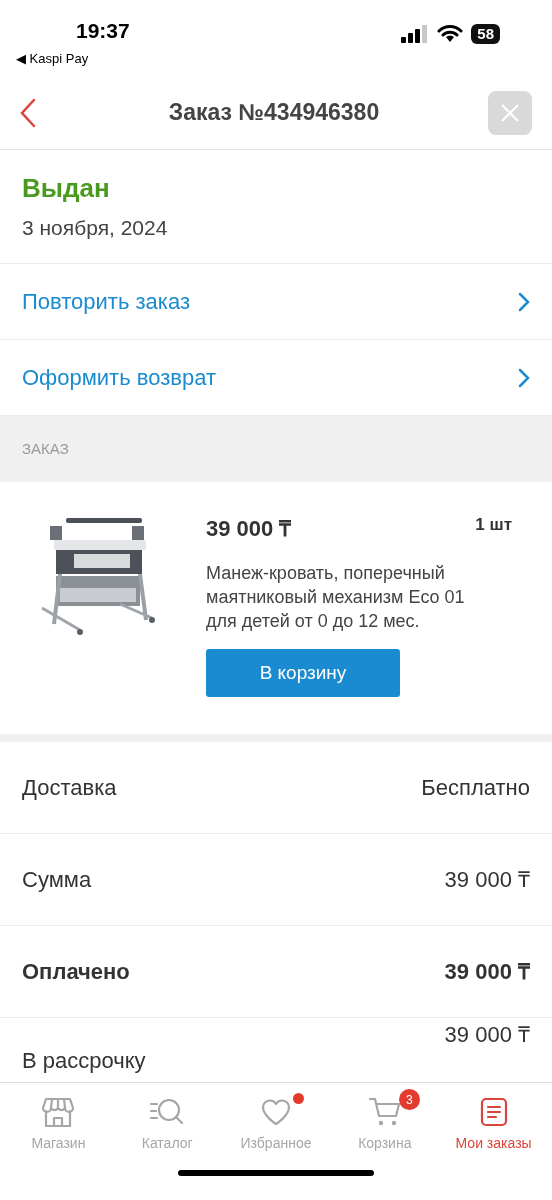  What do you see at coordinates (95, 228) in the screenshot?
I see `order-date: 3 ноября, 2024` at bounding box center [95, 228].